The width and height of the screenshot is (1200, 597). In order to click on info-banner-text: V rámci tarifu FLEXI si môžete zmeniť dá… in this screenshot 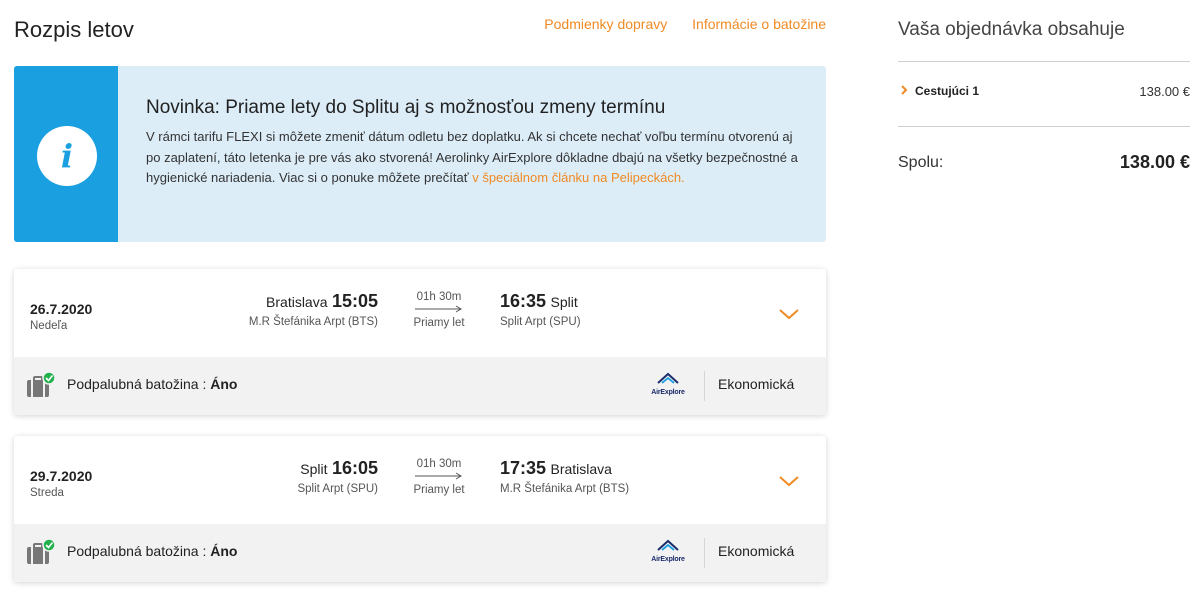, I will do `click(476, 158)`.